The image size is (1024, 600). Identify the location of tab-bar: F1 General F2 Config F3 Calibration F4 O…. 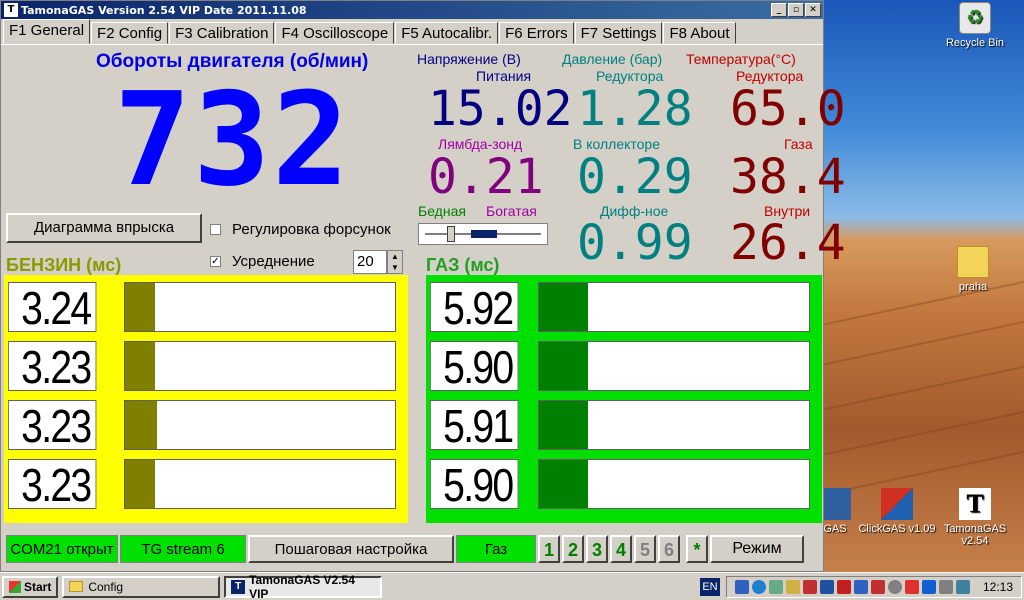
(412, 32).